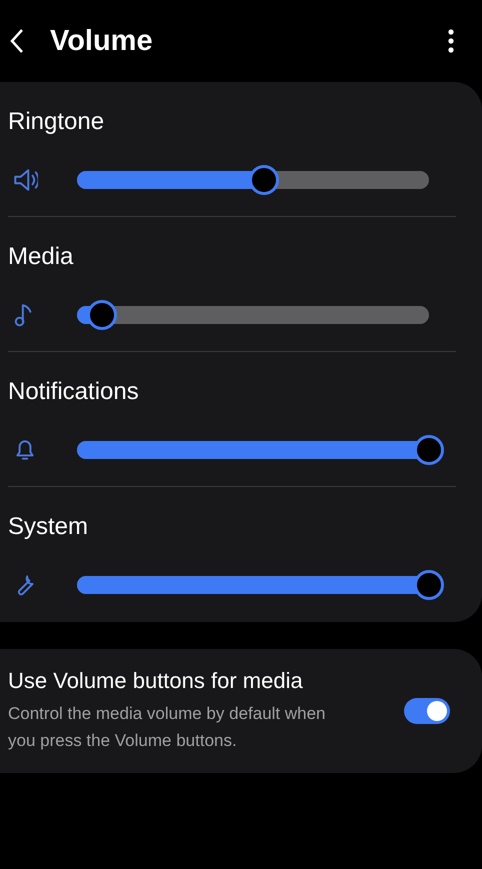  What do you see at coordinates (73, 392) in the screenshot?
I see `channel-label: Notifications` at bounding box center [73, 392].